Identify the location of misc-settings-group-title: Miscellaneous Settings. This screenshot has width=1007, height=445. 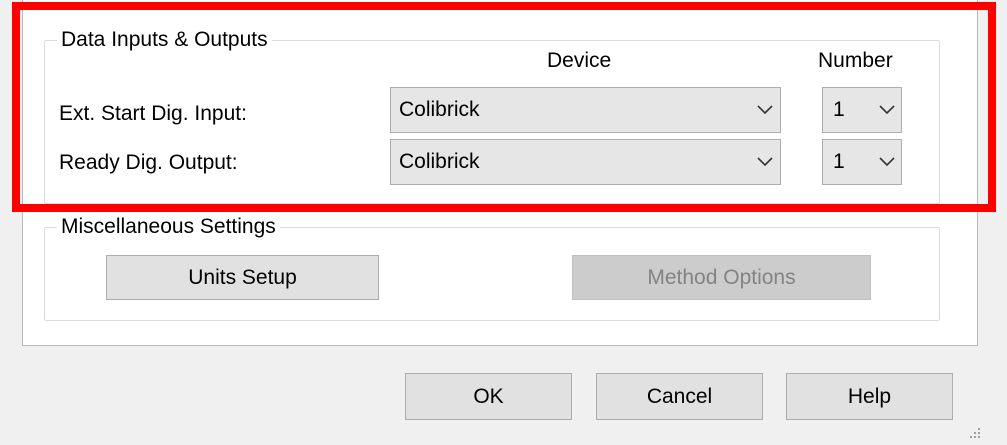
(168, 227).